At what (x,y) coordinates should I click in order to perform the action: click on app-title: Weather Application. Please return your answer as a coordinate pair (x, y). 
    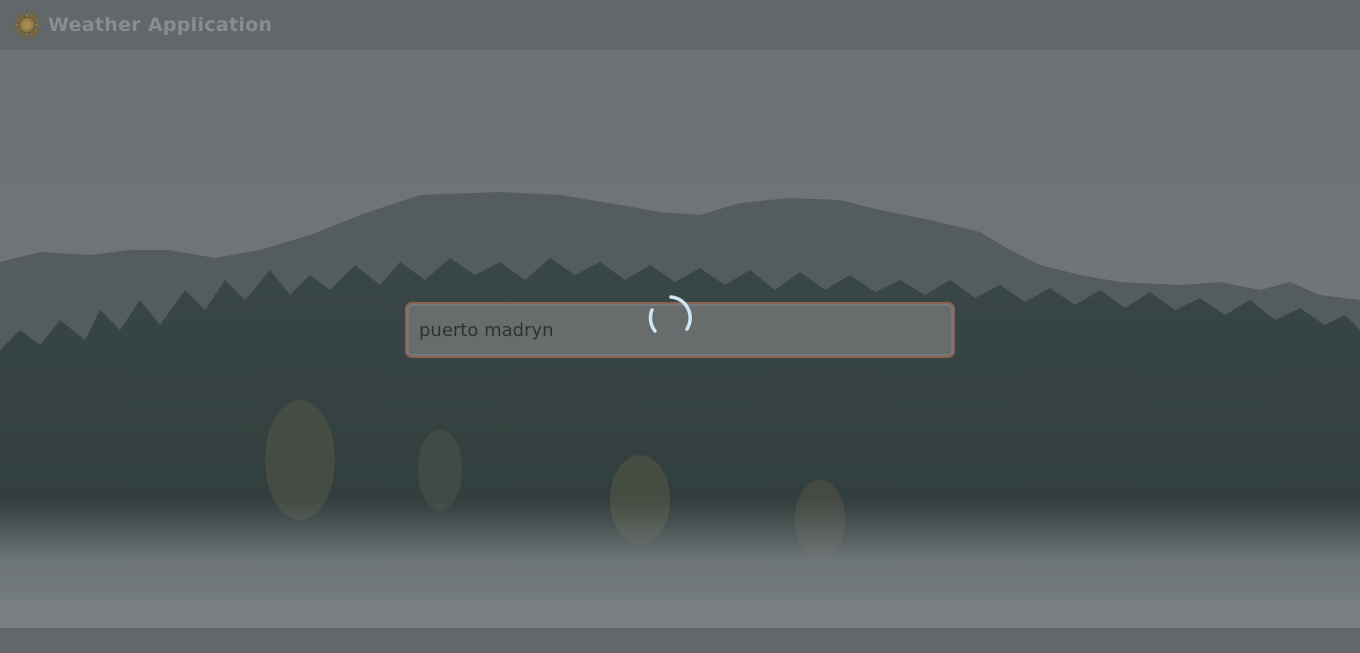
    Looking at the image, I should click on (160, 25).